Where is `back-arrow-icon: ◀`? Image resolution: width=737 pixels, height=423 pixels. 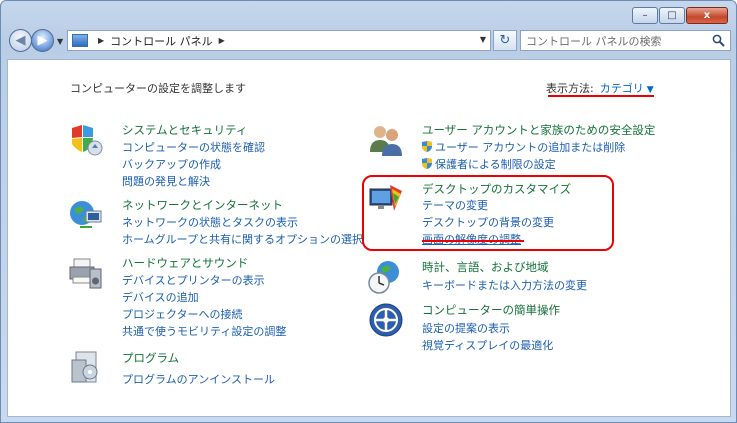
back-arrow-icon: ◀ is located at coordinates (20, 40).